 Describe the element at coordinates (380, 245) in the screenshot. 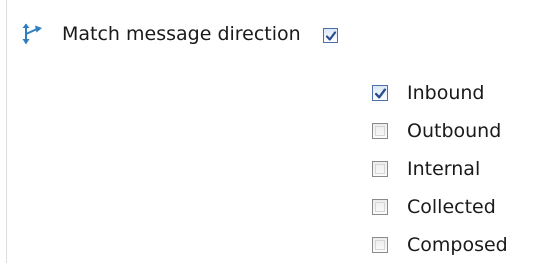

I see `composed-checkbox` at that location.